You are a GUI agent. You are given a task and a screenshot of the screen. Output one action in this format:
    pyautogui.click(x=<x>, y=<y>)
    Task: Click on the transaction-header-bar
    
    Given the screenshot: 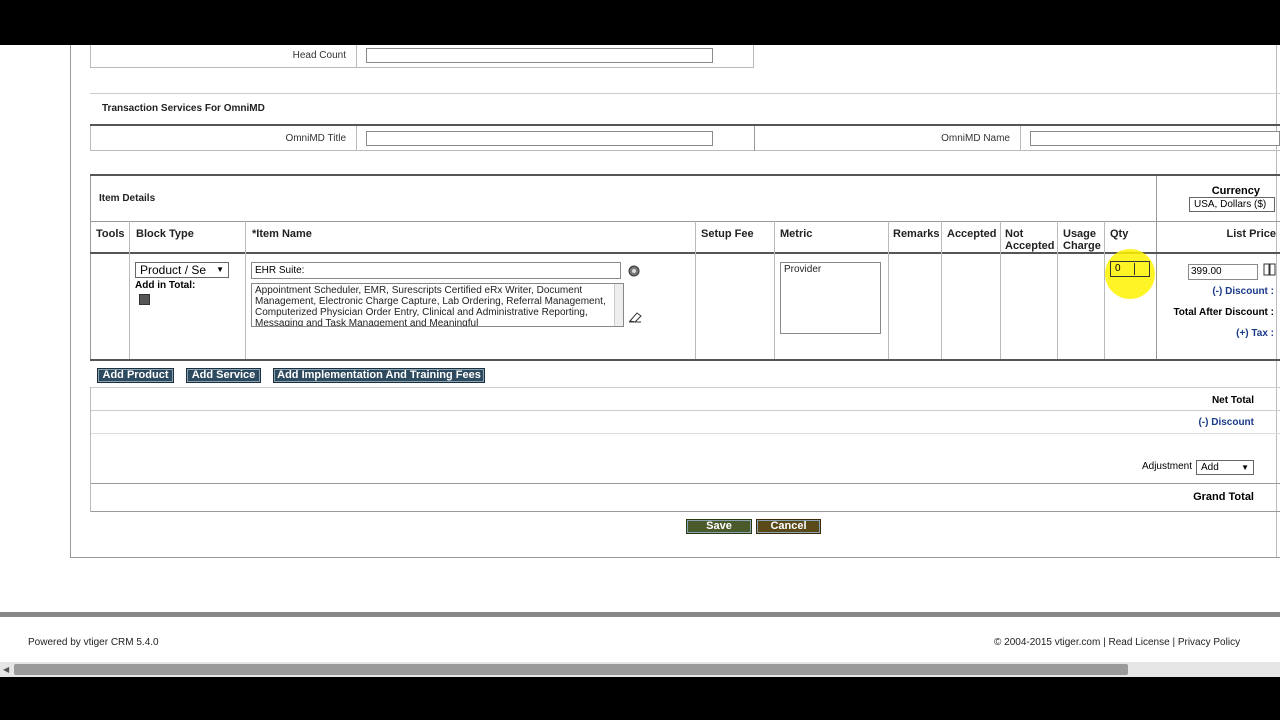 What is the action you would take?
    pyautogui.click(x=685, y=109)
    